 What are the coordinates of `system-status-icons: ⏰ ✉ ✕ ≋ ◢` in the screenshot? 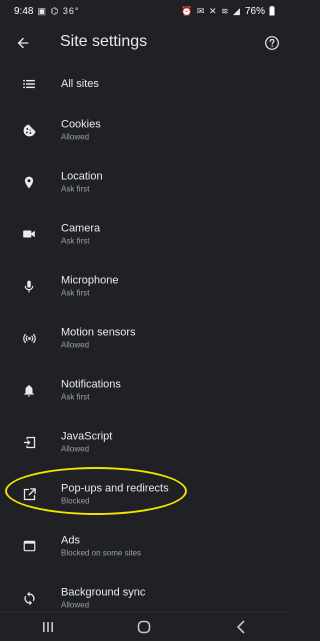 It's located at (211, 10).